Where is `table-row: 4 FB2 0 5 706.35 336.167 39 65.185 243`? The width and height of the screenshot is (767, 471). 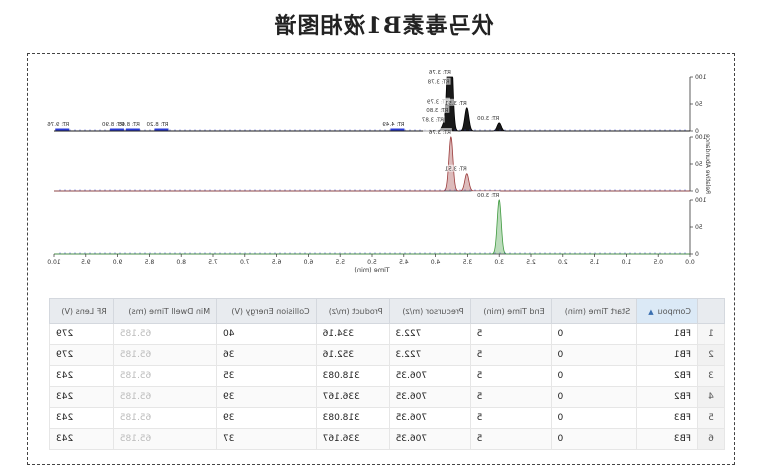
table-row: 4 FB2 0 5 706.35 336.167 39 65.185 243 is located at coordinates (387, 397).